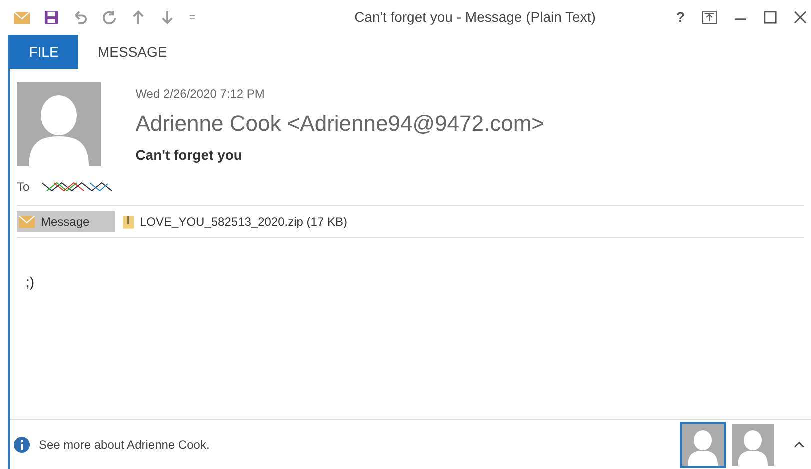 The height and width of the screenshot is (469, 811). What do you see at coordinates (22, 444) in the screenshot?
I see `info-icon` at bounding box center [22, 444].